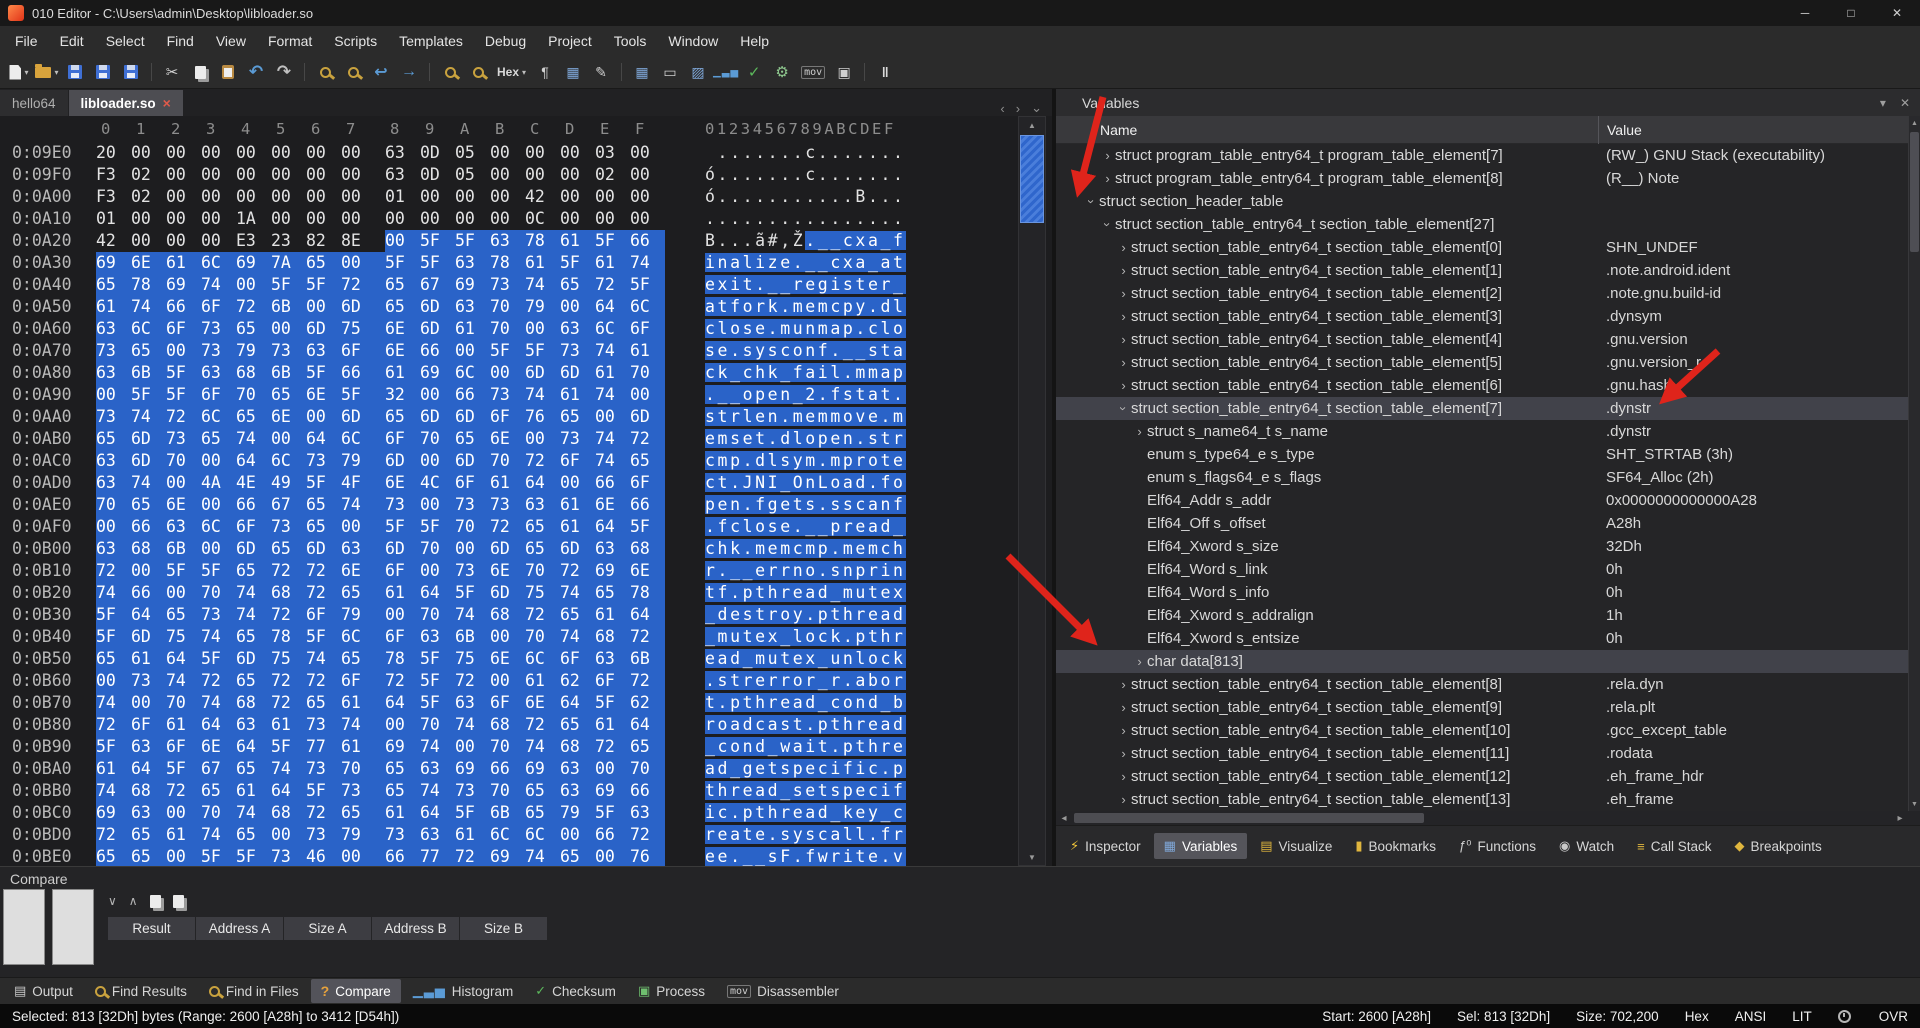  Describe the element at coordinates (1914, 804) in the screenshot. I see `scroll-down-icon: ▼` at that location.